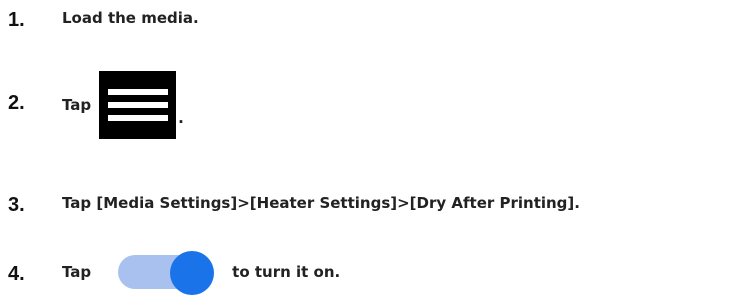 The height and width of the screenshot is (298, 736). What do you see at coordinates (192, 273) in the screenshot?
I see `toggle-knob` at bounding box center [192, 273].